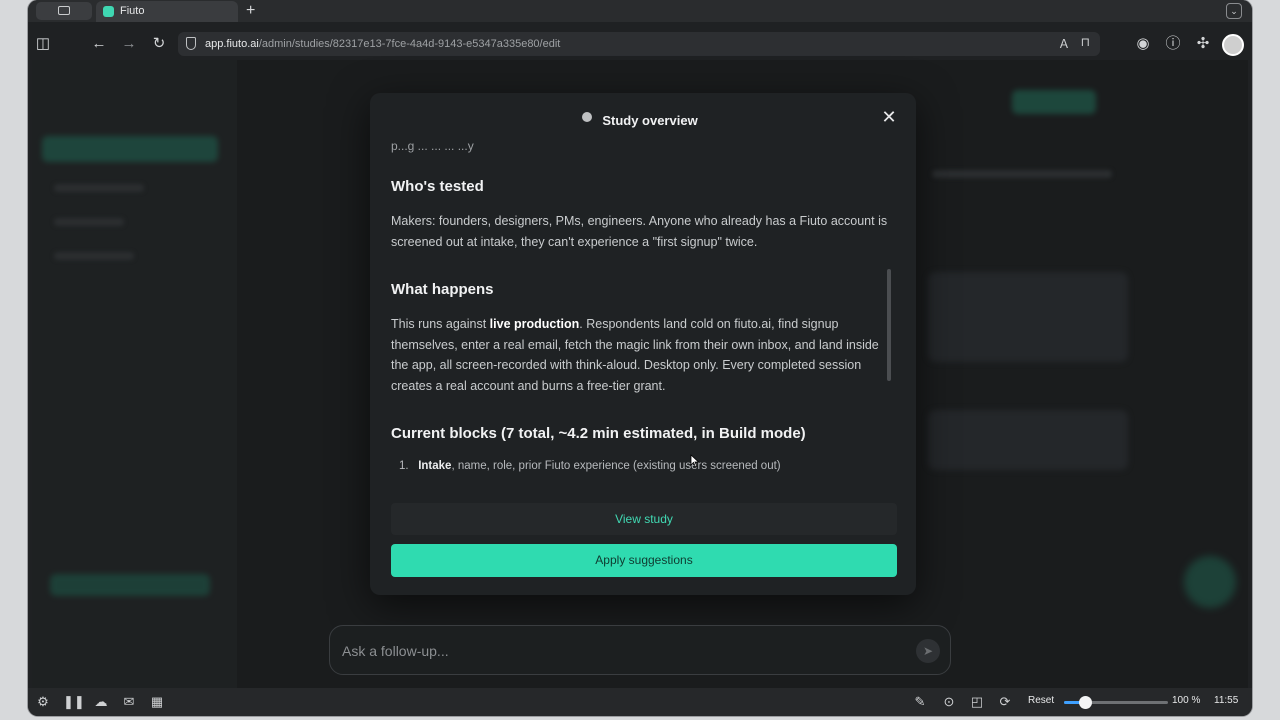 Image resolution: width=1280 pixels, height=720 pixels. What do you see at coordinates (43, 702) in the screenshot?
I see `settings-gear-icon: ⚙` at bounding box center [43, 702].